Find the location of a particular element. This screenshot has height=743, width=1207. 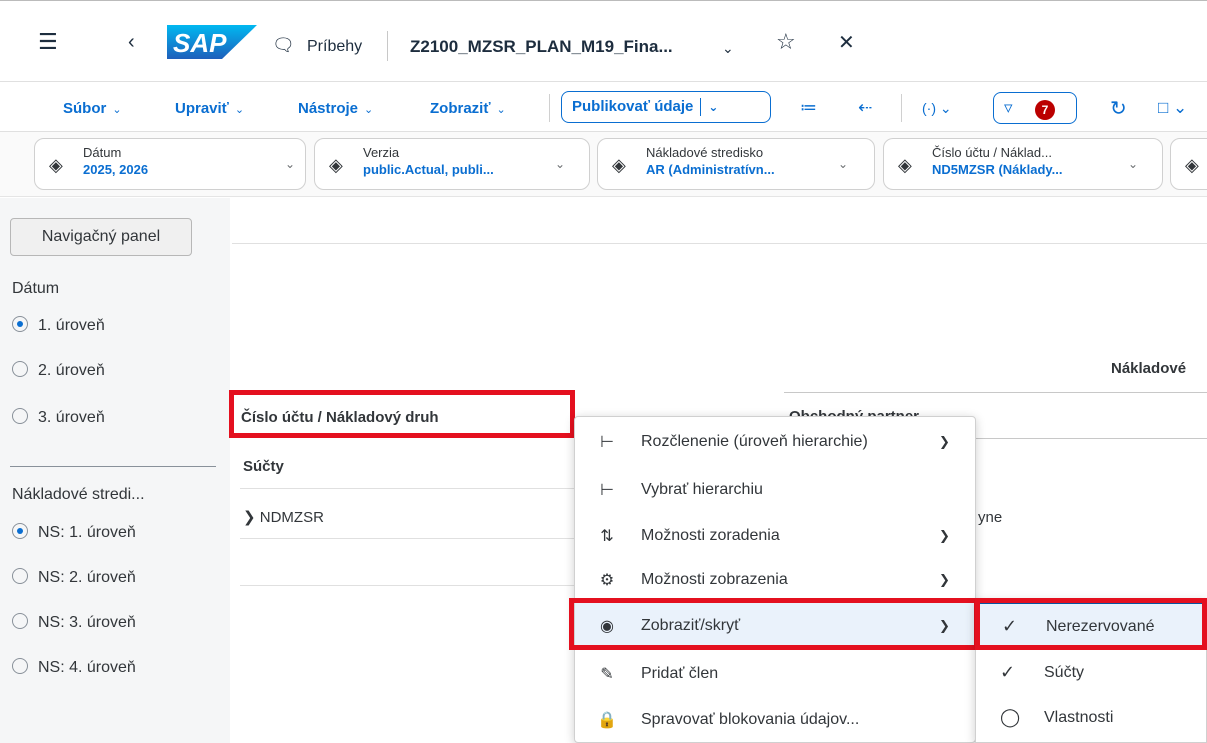

radio-date-level-1: 1. úroveň is located at coordinates (58, 325).